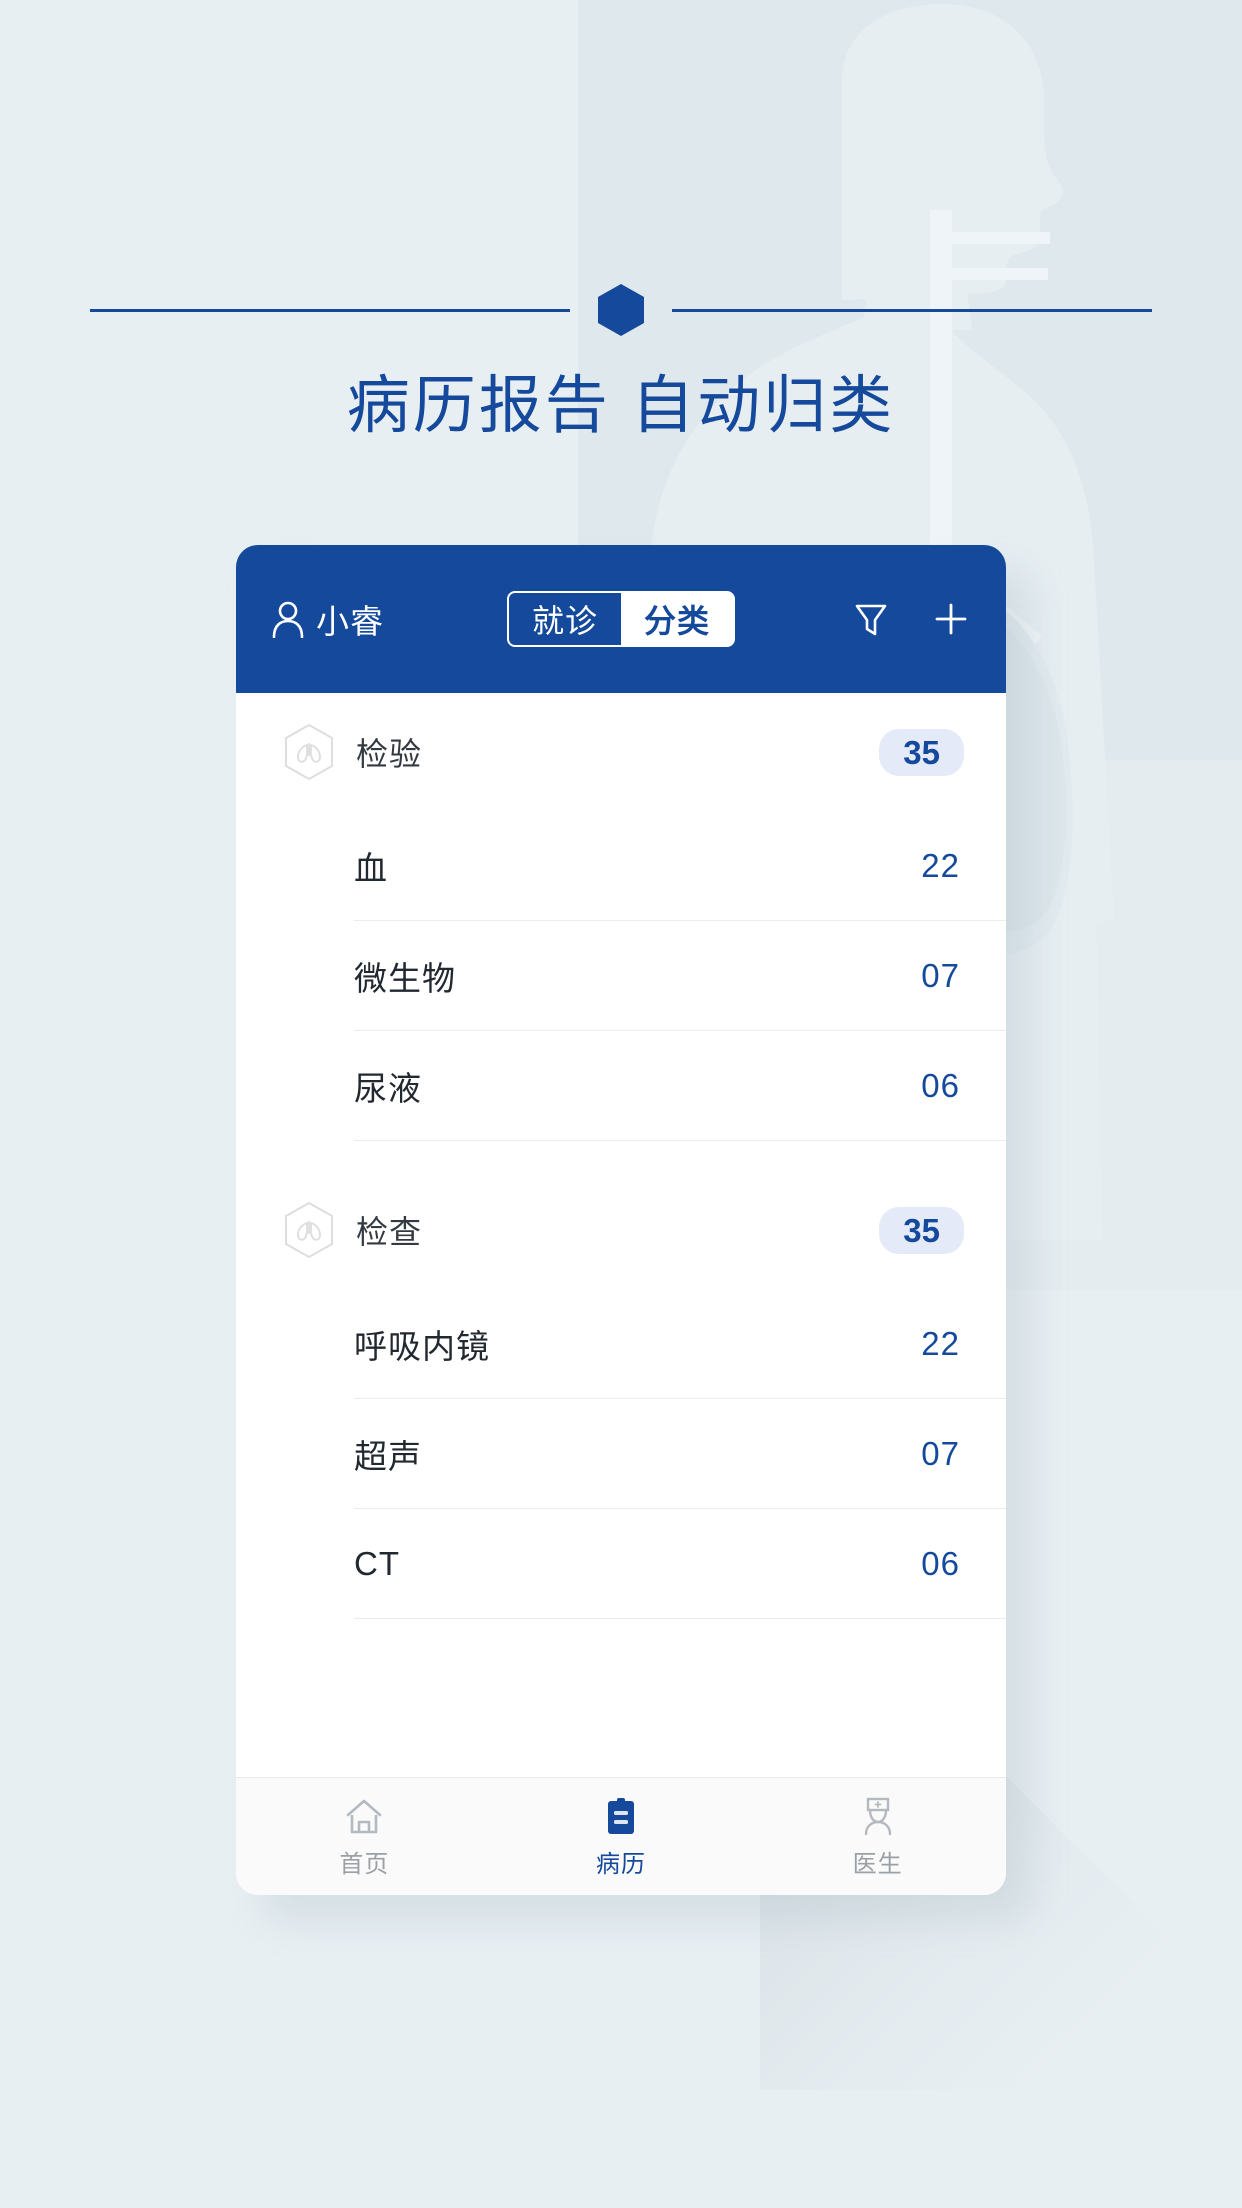  Describe the element at coordinates (388, 1088) in the screenshot. I see `list-item-label: 尿液` at that location.